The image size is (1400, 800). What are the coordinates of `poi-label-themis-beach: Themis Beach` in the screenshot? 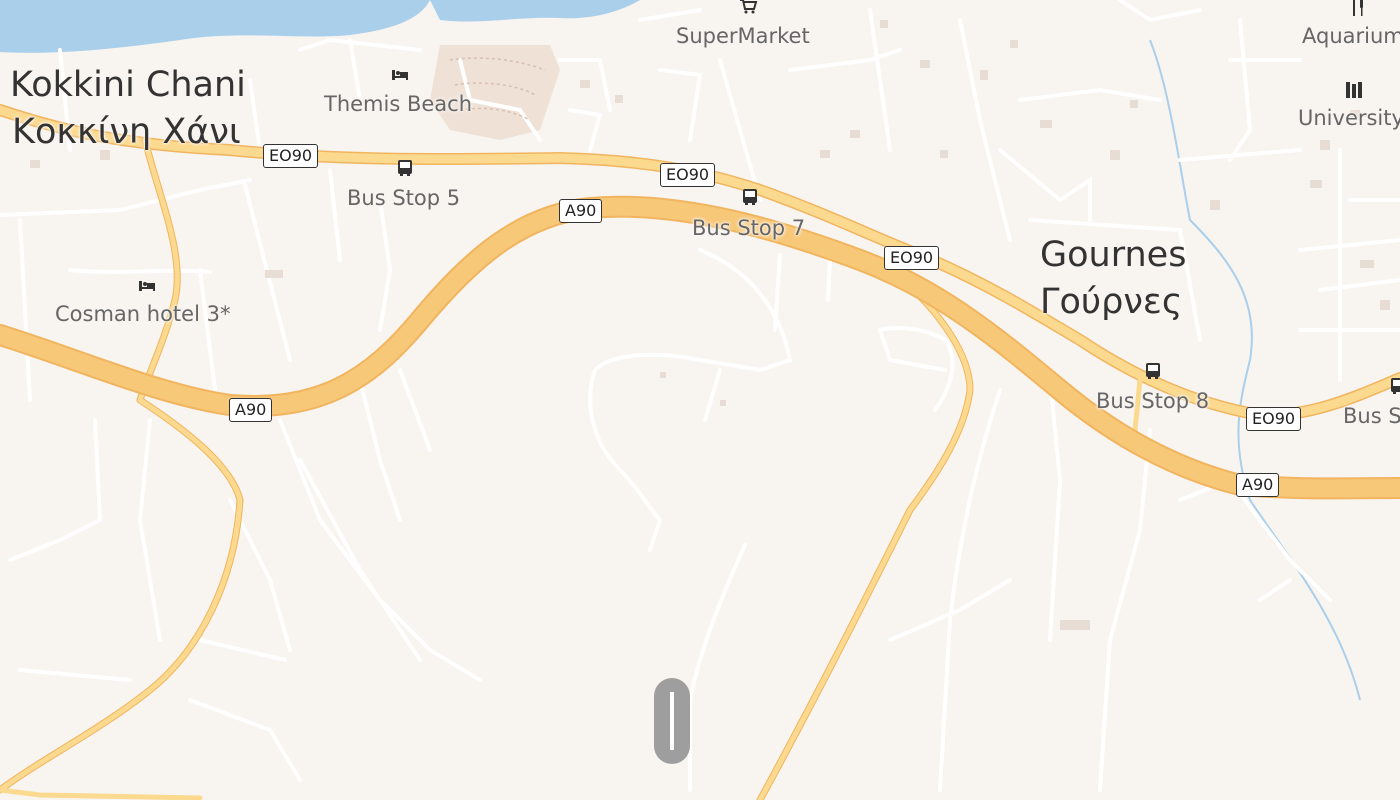 It's located at (398, 104).